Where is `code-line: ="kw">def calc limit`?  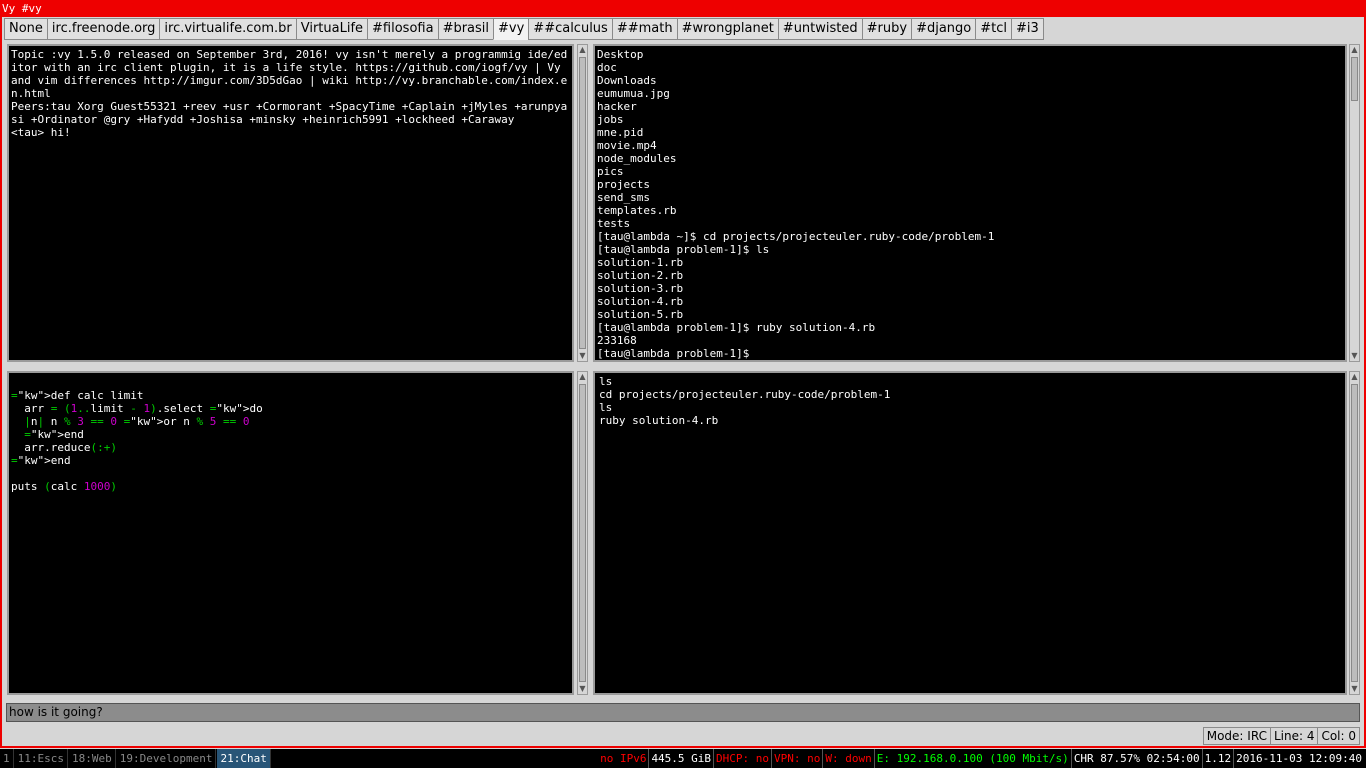
code-line: ="kw">def calc limit is located at coordinates (77, 395).